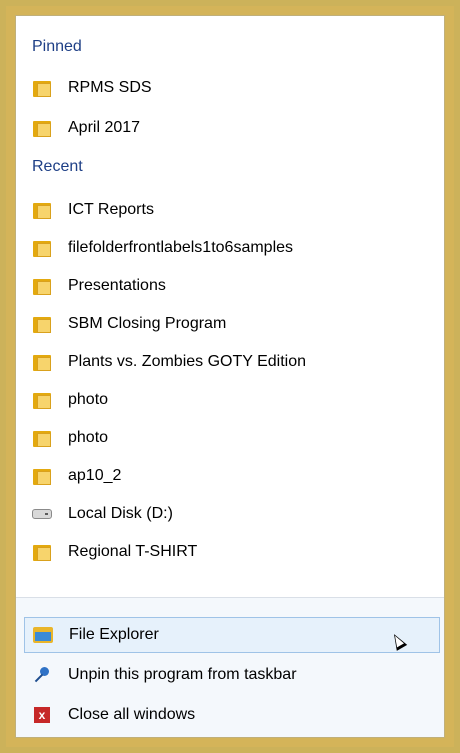 This screenshot has height=753, width=460. What do you see at coordinates (236, 715) in the screenshot?
I see `close-all-windows-button: x Close all windows` at bounding box center [236, 715].